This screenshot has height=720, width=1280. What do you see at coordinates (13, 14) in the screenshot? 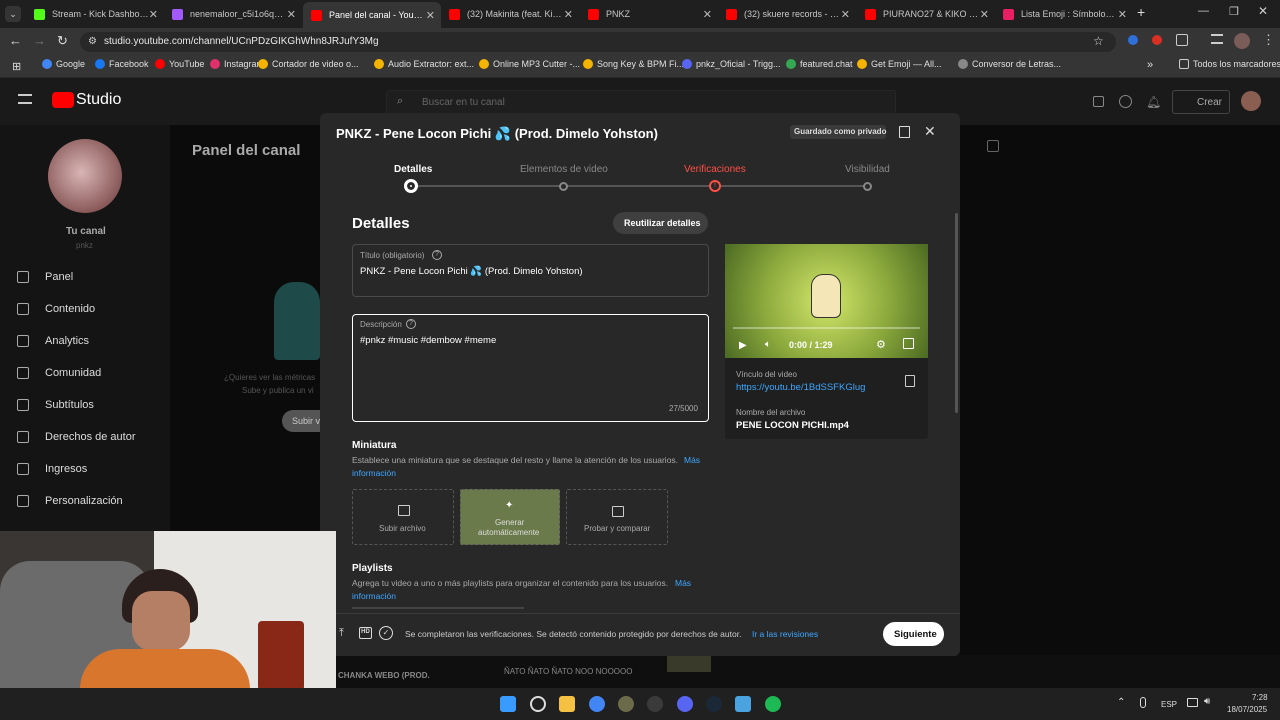
I see `tab-search-button: ⌄` at bounding box center [13, 14].